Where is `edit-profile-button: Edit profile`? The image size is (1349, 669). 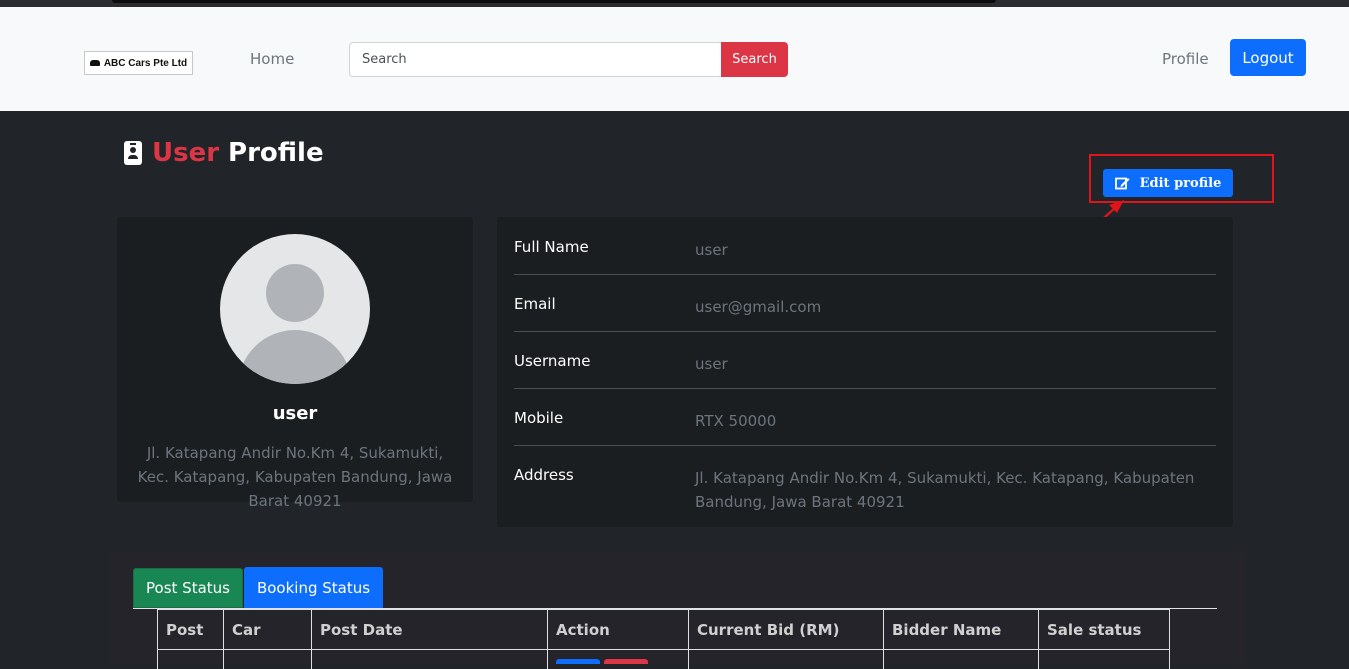
edit-profile-button: Edit profile is located at coordinates (1168, 183).